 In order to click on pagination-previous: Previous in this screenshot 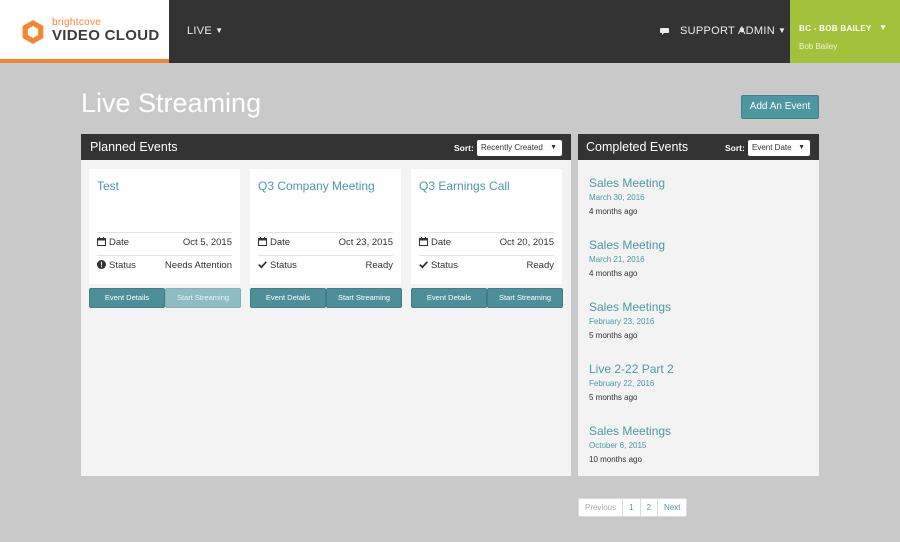, I will do `click(601, 507)`.